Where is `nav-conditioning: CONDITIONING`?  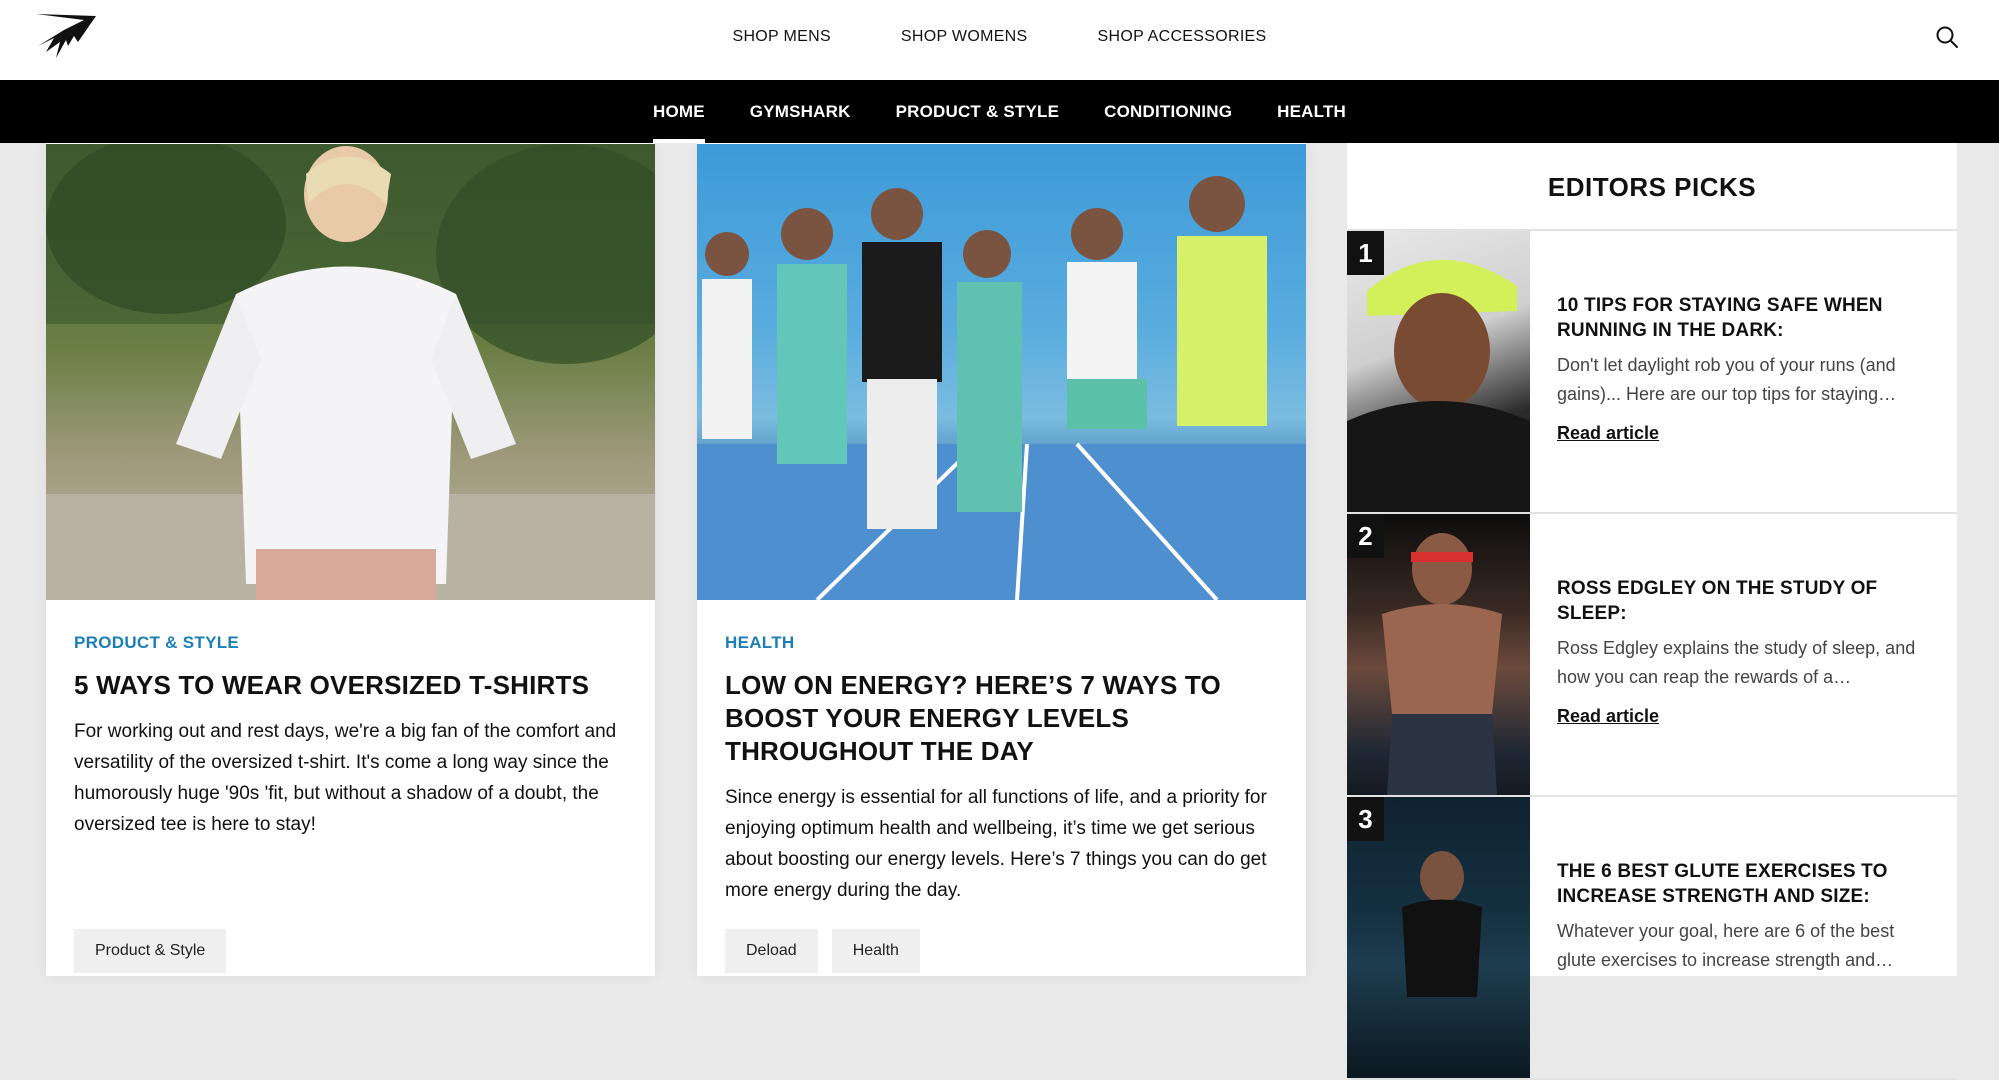 nav-conditioning: CONDITIONING is located at coordinates (1168, 111).